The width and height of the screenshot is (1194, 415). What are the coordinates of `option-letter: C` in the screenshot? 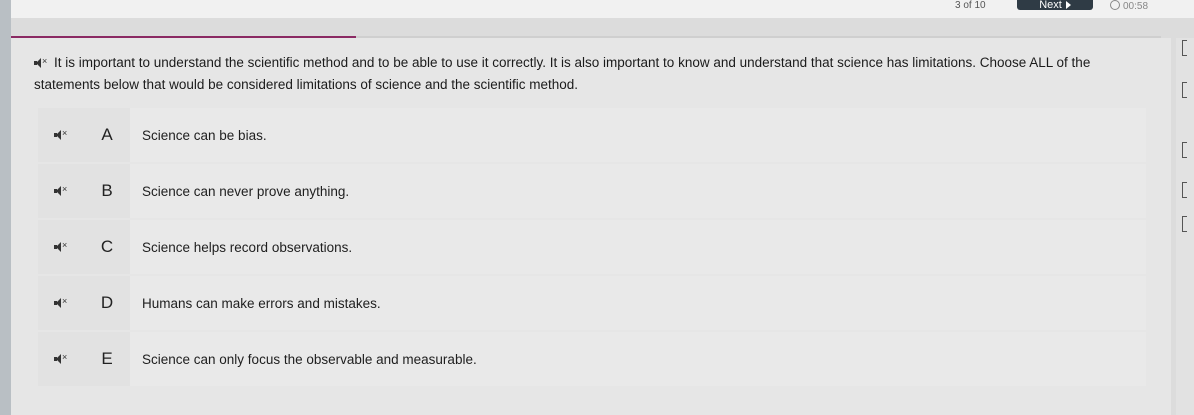 It's located at (107, 246).